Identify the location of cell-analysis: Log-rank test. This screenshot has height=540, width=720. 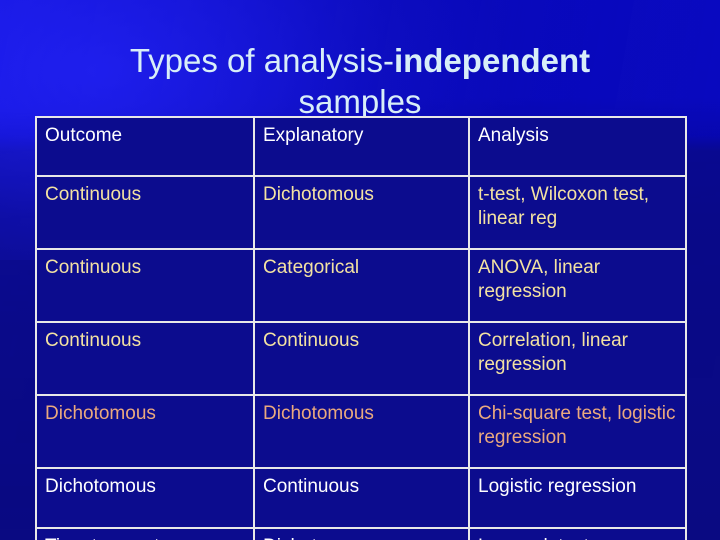
(577, 533).